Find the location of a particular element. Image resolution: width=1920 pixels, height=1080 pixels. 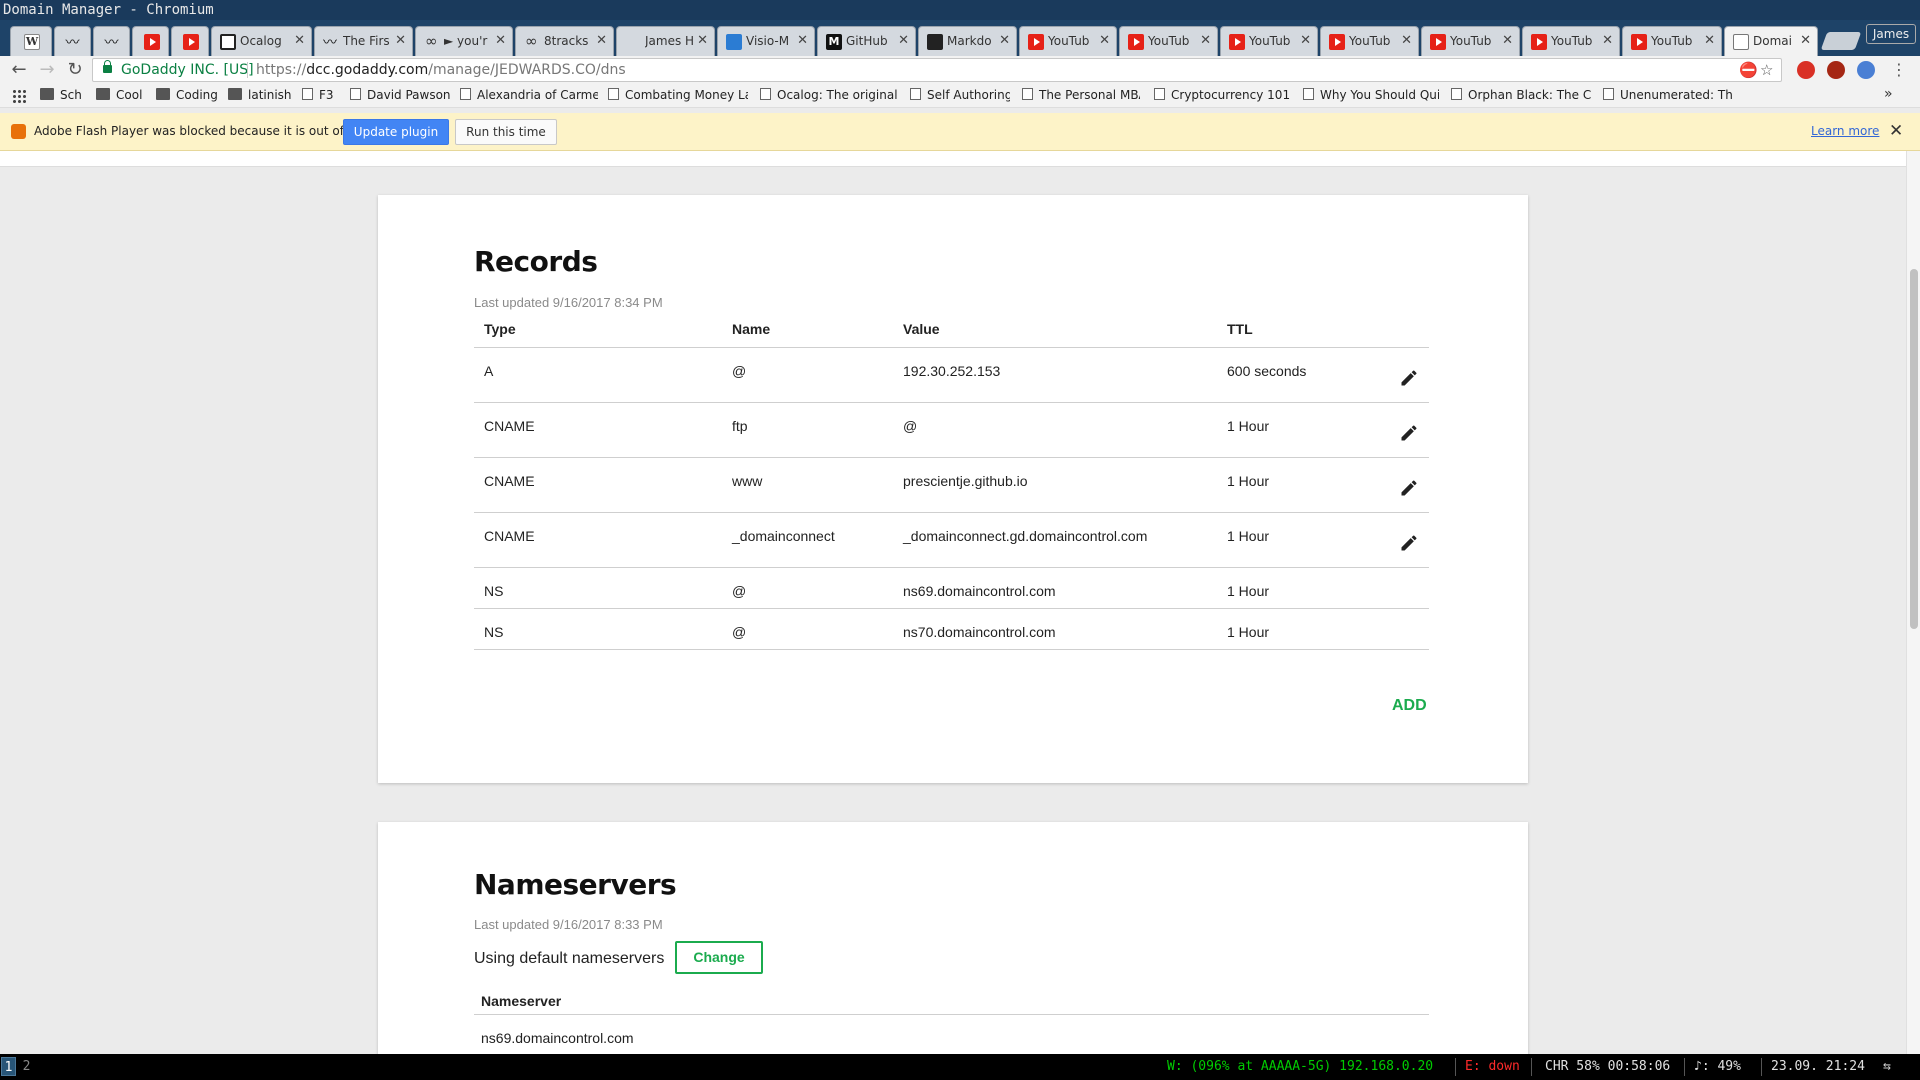

translate-icon: ⛔ is located at coordinates (1748, 70).